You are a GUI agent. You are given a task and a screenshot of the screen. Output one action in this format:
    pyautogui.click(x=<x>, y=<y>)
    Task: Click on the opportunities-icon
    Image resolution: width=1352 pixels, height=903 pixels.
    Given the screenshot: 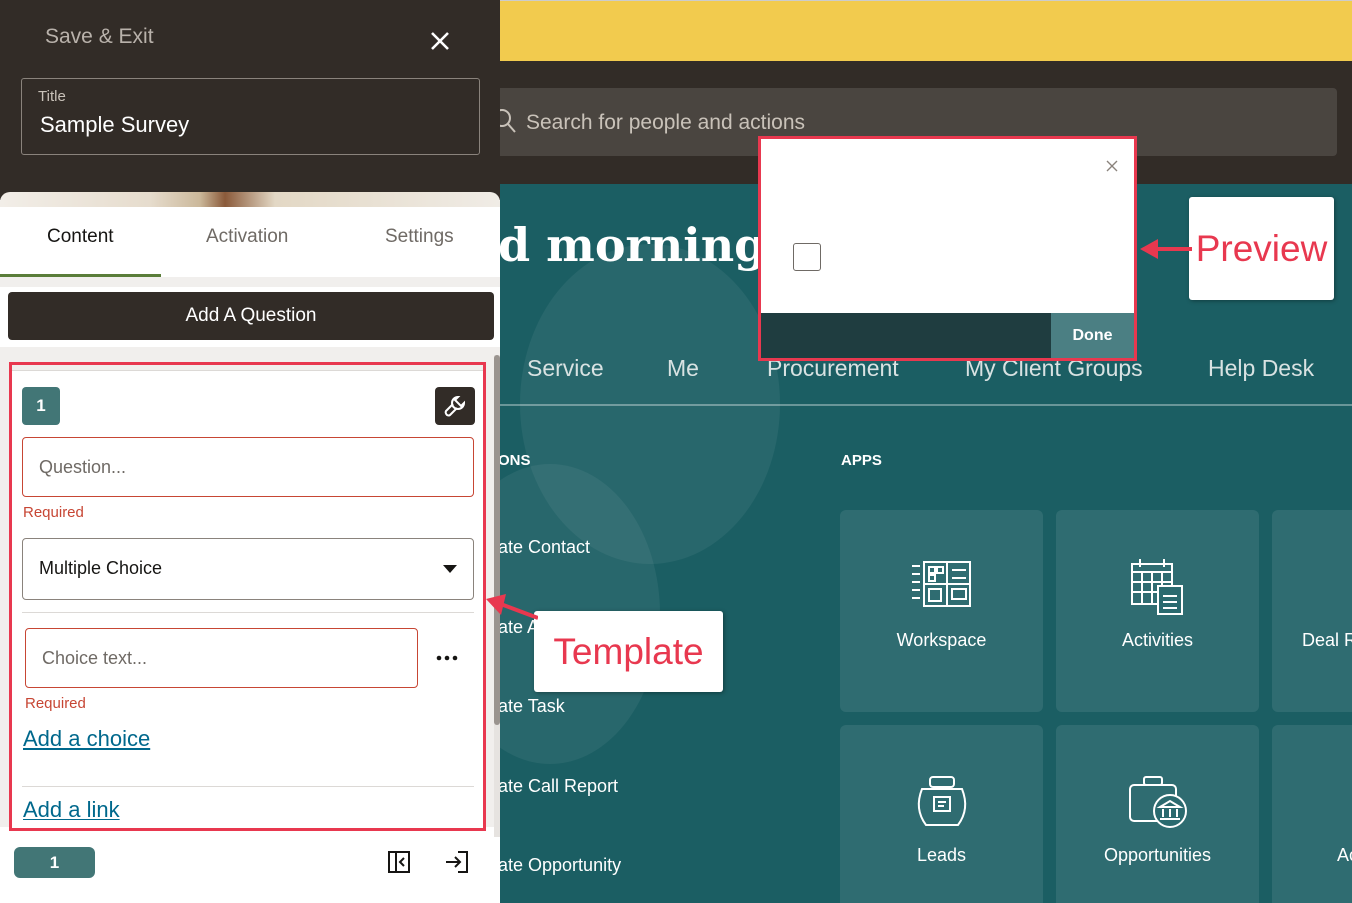 What is the action you would take?
    pyautogui.click(x=1157, y=802)
    